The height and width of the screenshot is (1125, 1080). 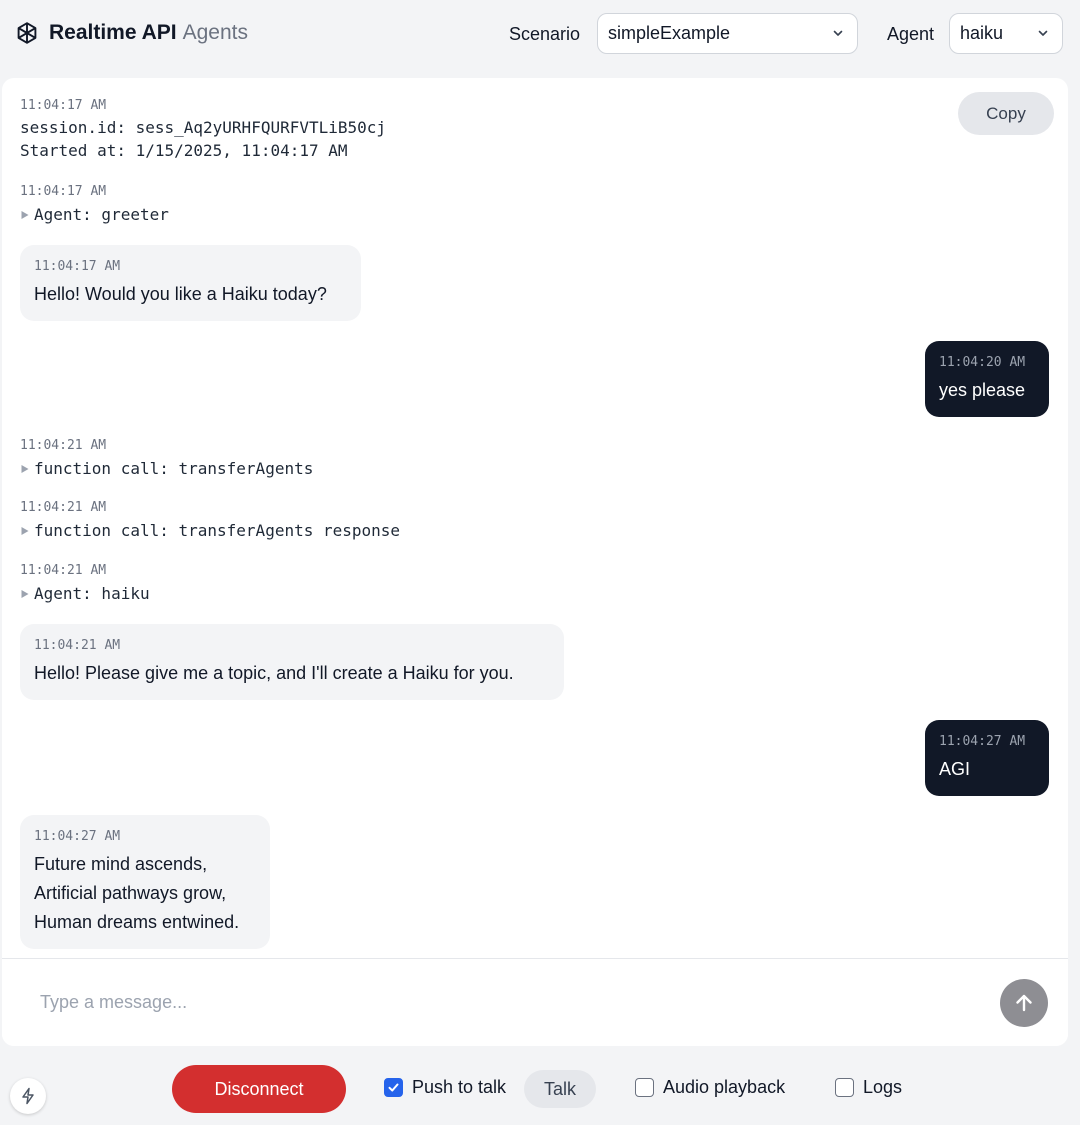 I want to click on scenario-select: simpleExample, so click(x=727, y=33).